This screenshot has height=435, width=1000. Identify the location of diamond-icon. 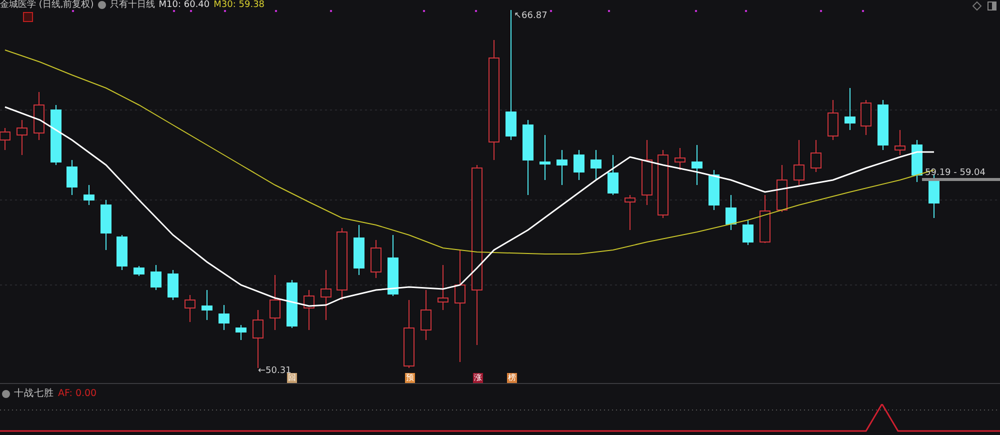
(977, 6).